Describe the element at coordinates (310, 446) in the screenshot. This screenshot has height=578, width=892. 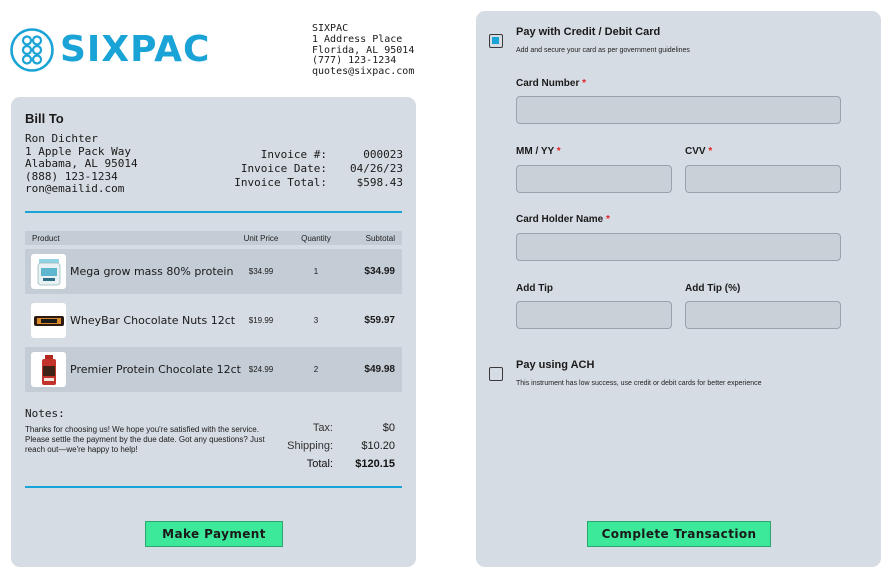
I see `shipping-label: Shipping:` at that location.